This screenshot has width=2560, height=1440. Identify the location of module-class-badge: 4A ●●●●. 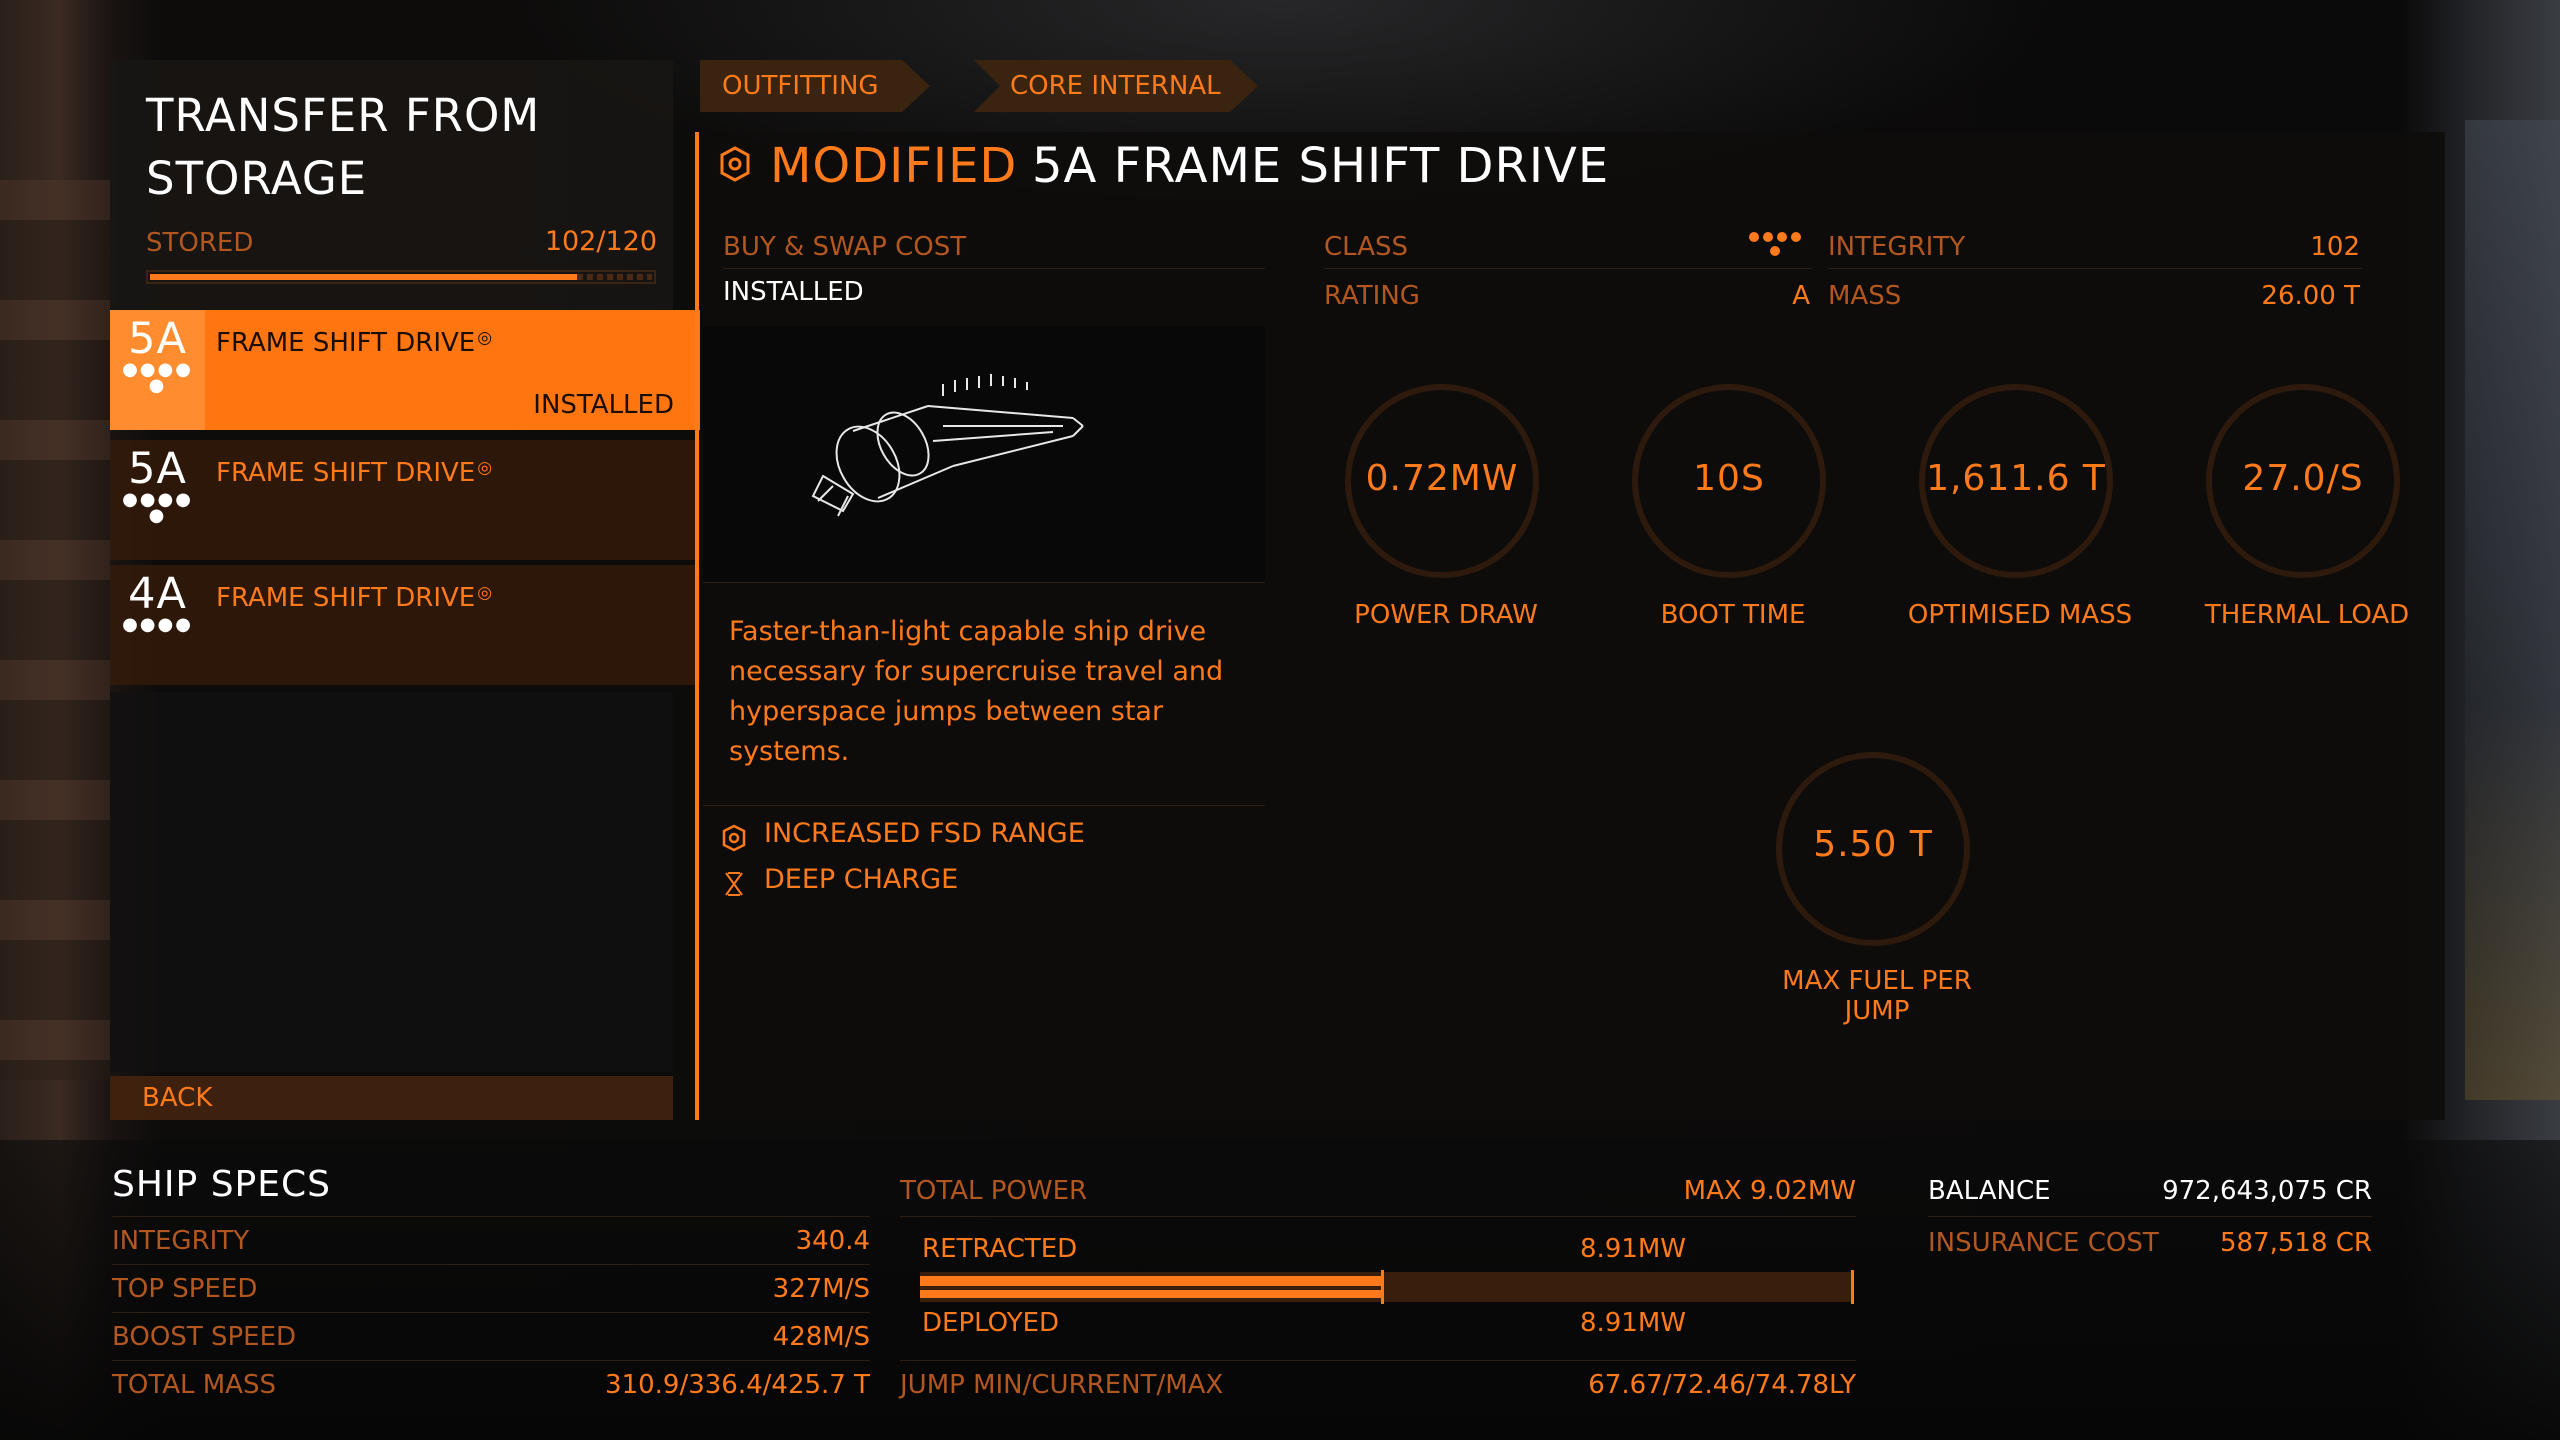
(157, 625).